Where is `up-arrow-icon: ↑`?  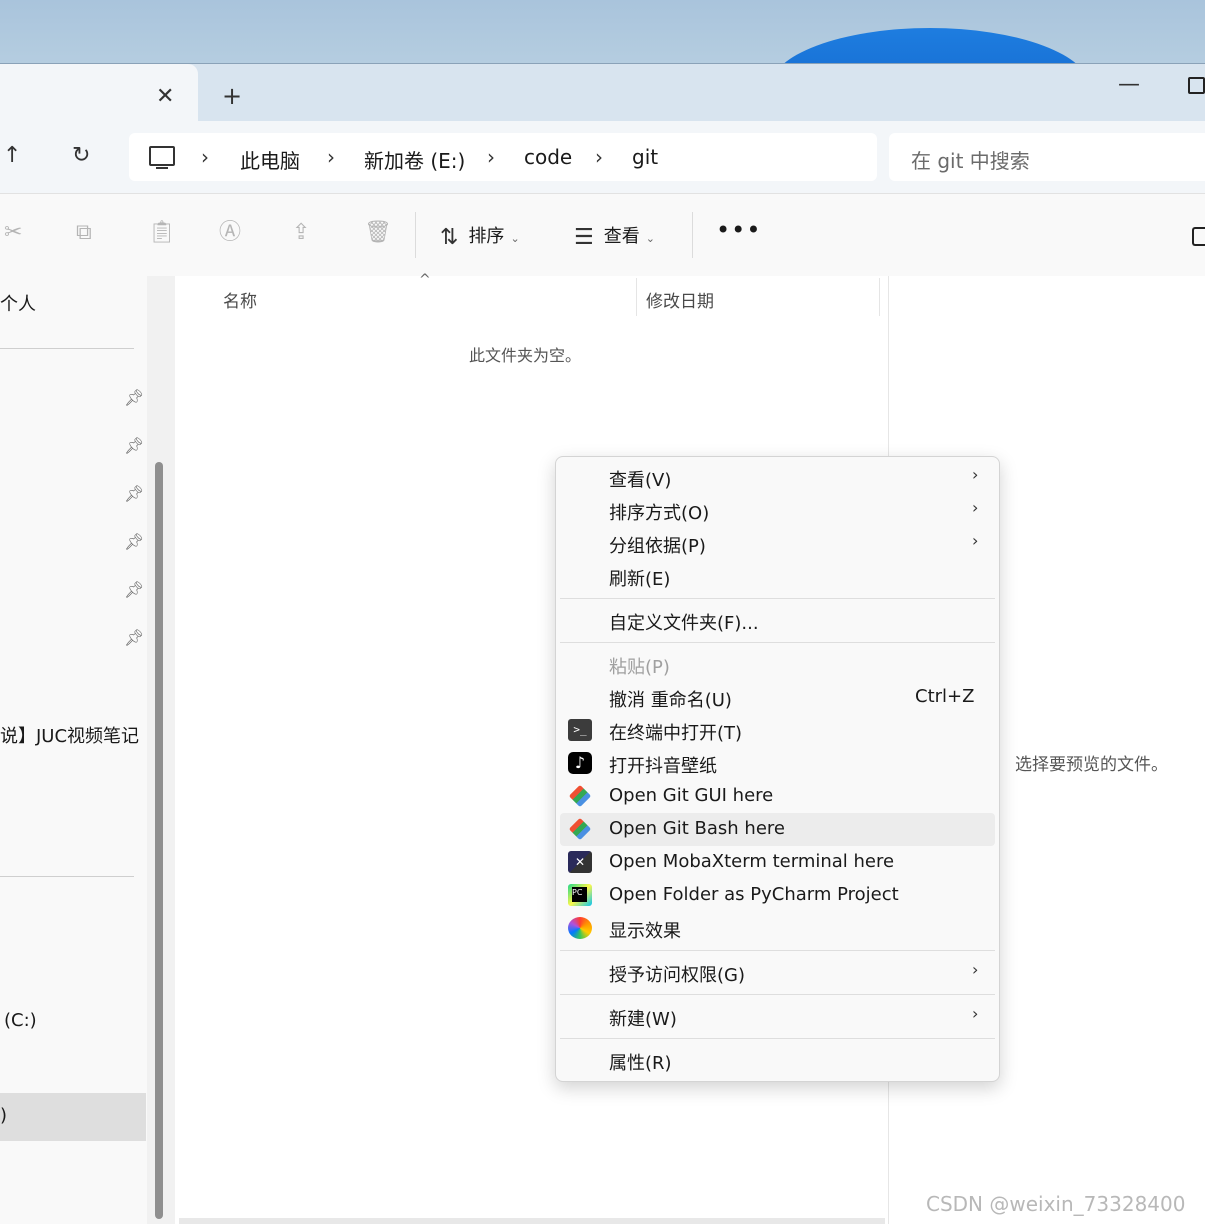
up-arrow-icon: ↑ is located at coordinates (12, 155).